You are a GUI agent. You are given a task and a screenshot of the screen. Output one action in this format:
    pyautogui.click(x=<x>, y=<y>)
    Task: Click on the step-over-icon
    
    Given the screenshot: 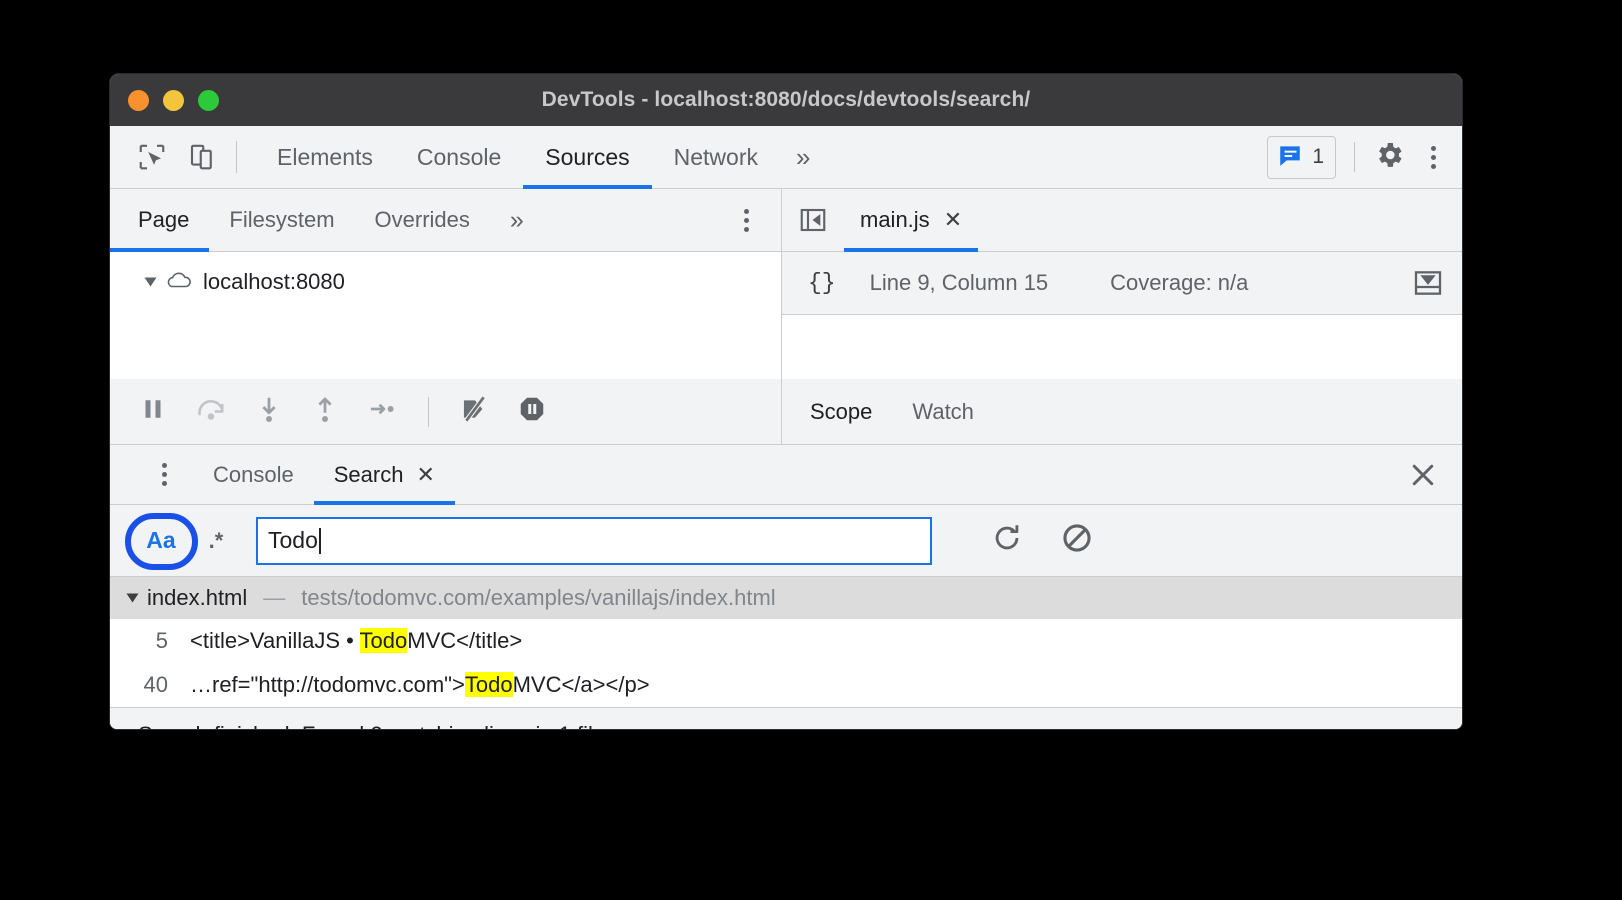 What is the action you would take?
    pyautogui.click(x=211, y=411)
    